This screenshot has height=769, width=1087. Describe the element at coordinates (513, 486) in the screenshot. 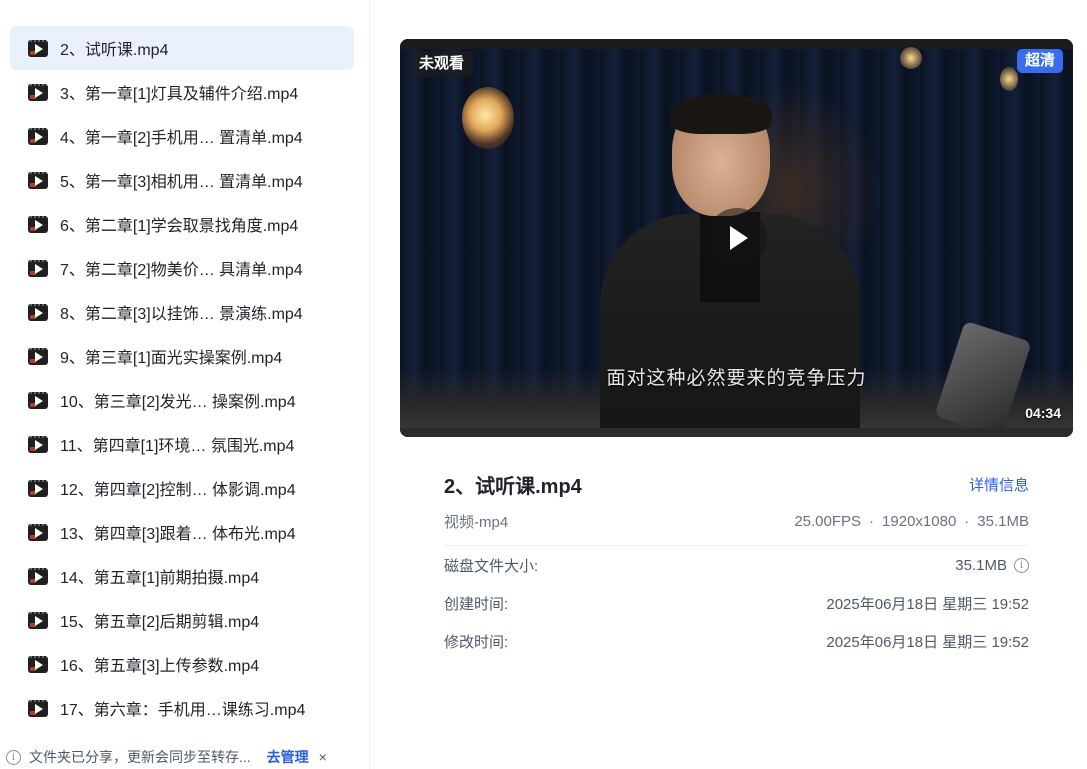

I see `file-title: 2、试听课.mp4` at that location.